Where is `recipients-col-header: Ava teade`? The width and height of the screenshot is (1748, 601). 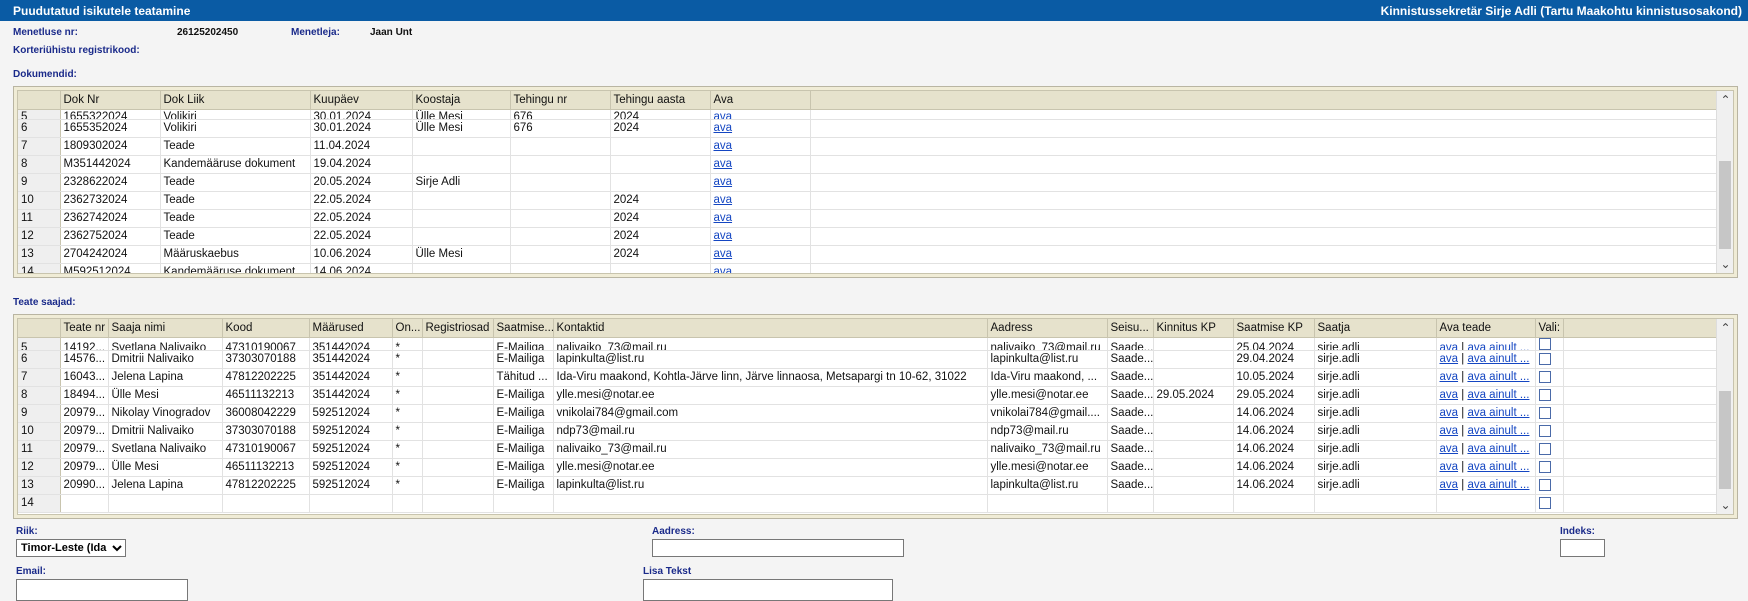
recipients-col-header: Ava teade is located at coordinates (1486, 328).